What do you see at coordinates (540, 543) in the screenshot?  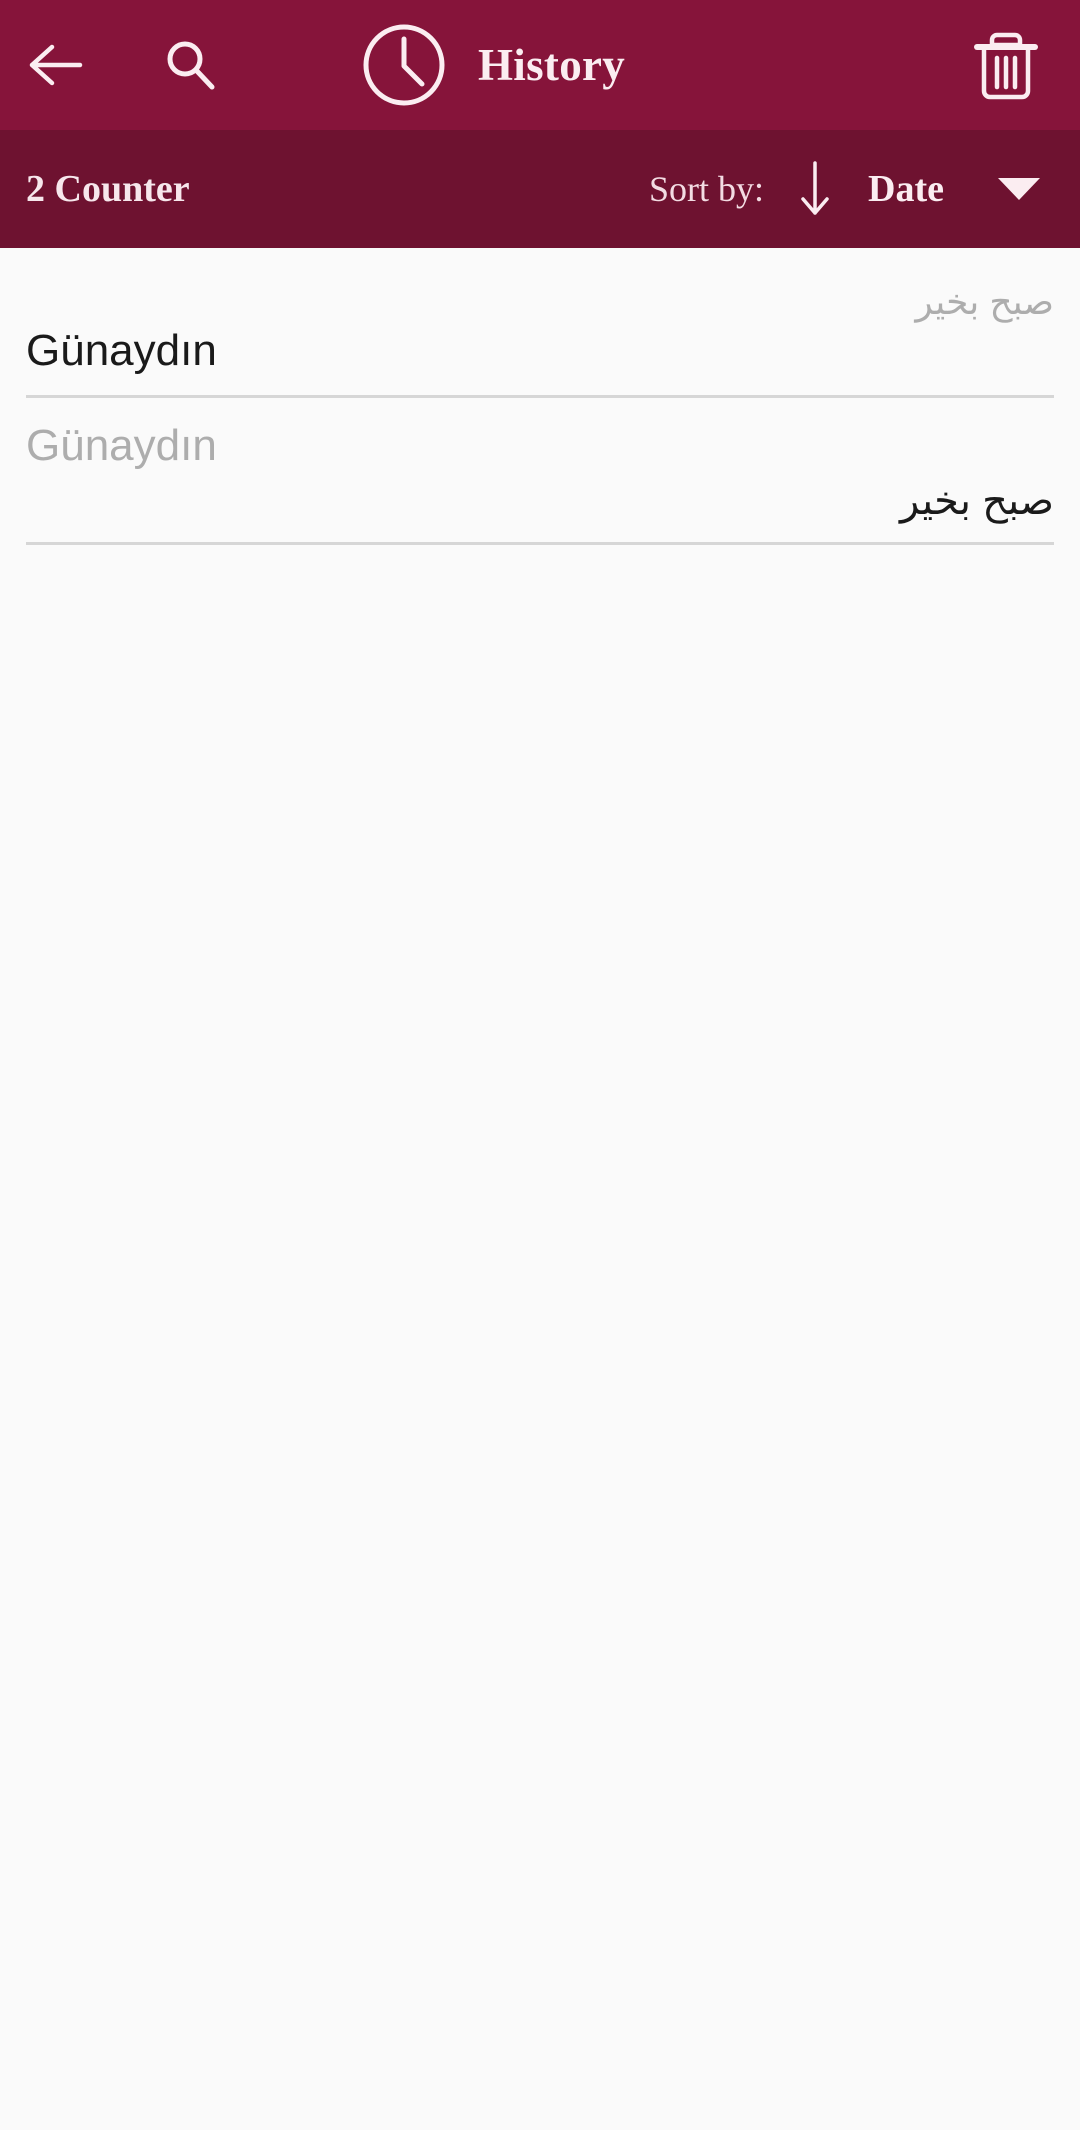 I see `list-divider` at bounding box center [540, 543].